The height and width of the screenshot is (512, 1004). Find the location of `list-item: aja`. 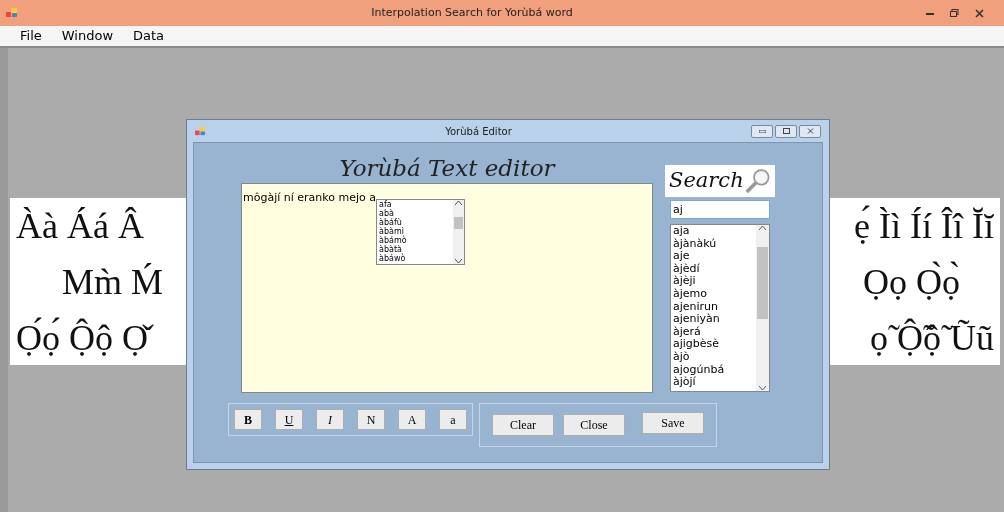

list-item: aja is located at coordinates (713, 231).